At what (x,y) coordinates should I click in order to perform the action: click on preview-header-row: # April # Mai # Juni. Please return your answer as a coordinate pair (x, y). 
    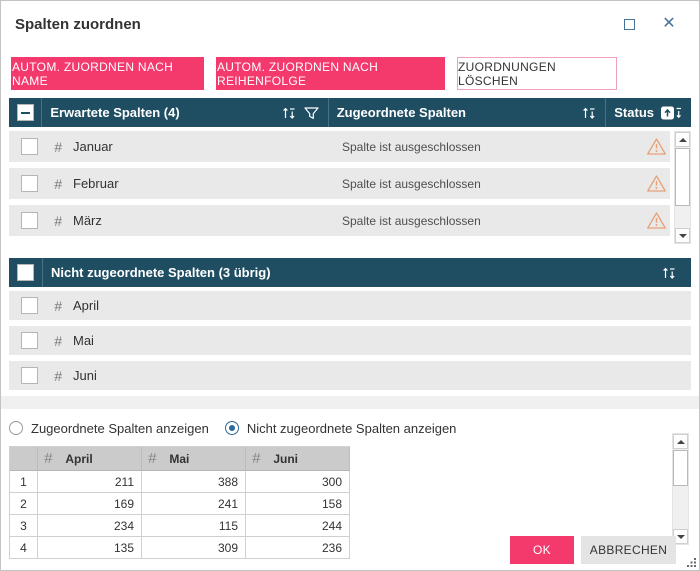
    Looking at the image, I should click on (180, 459).